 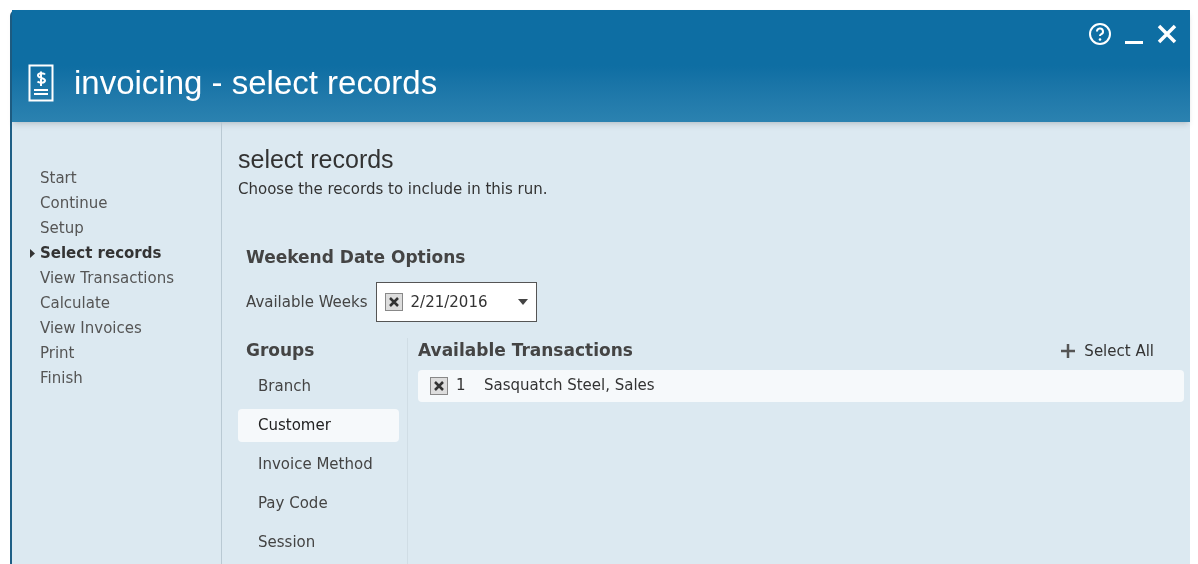 I want to click on group-item: Branch, so click(x=318, y=386).